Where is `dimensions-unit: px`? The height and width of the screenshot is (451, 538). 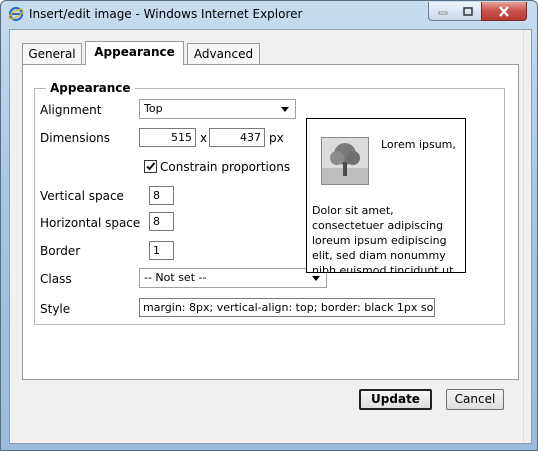
dimensions-unit: px is located at coordinates (276, 138).